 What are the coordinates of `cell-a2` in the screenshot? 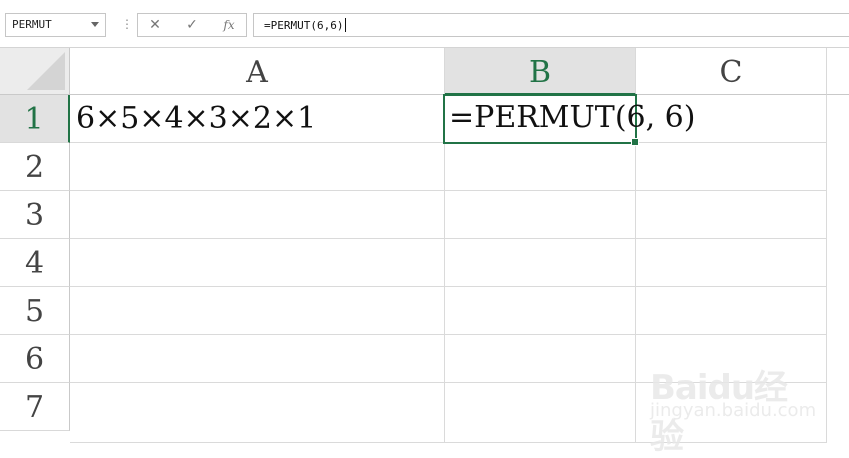 It's located at (257, 167).